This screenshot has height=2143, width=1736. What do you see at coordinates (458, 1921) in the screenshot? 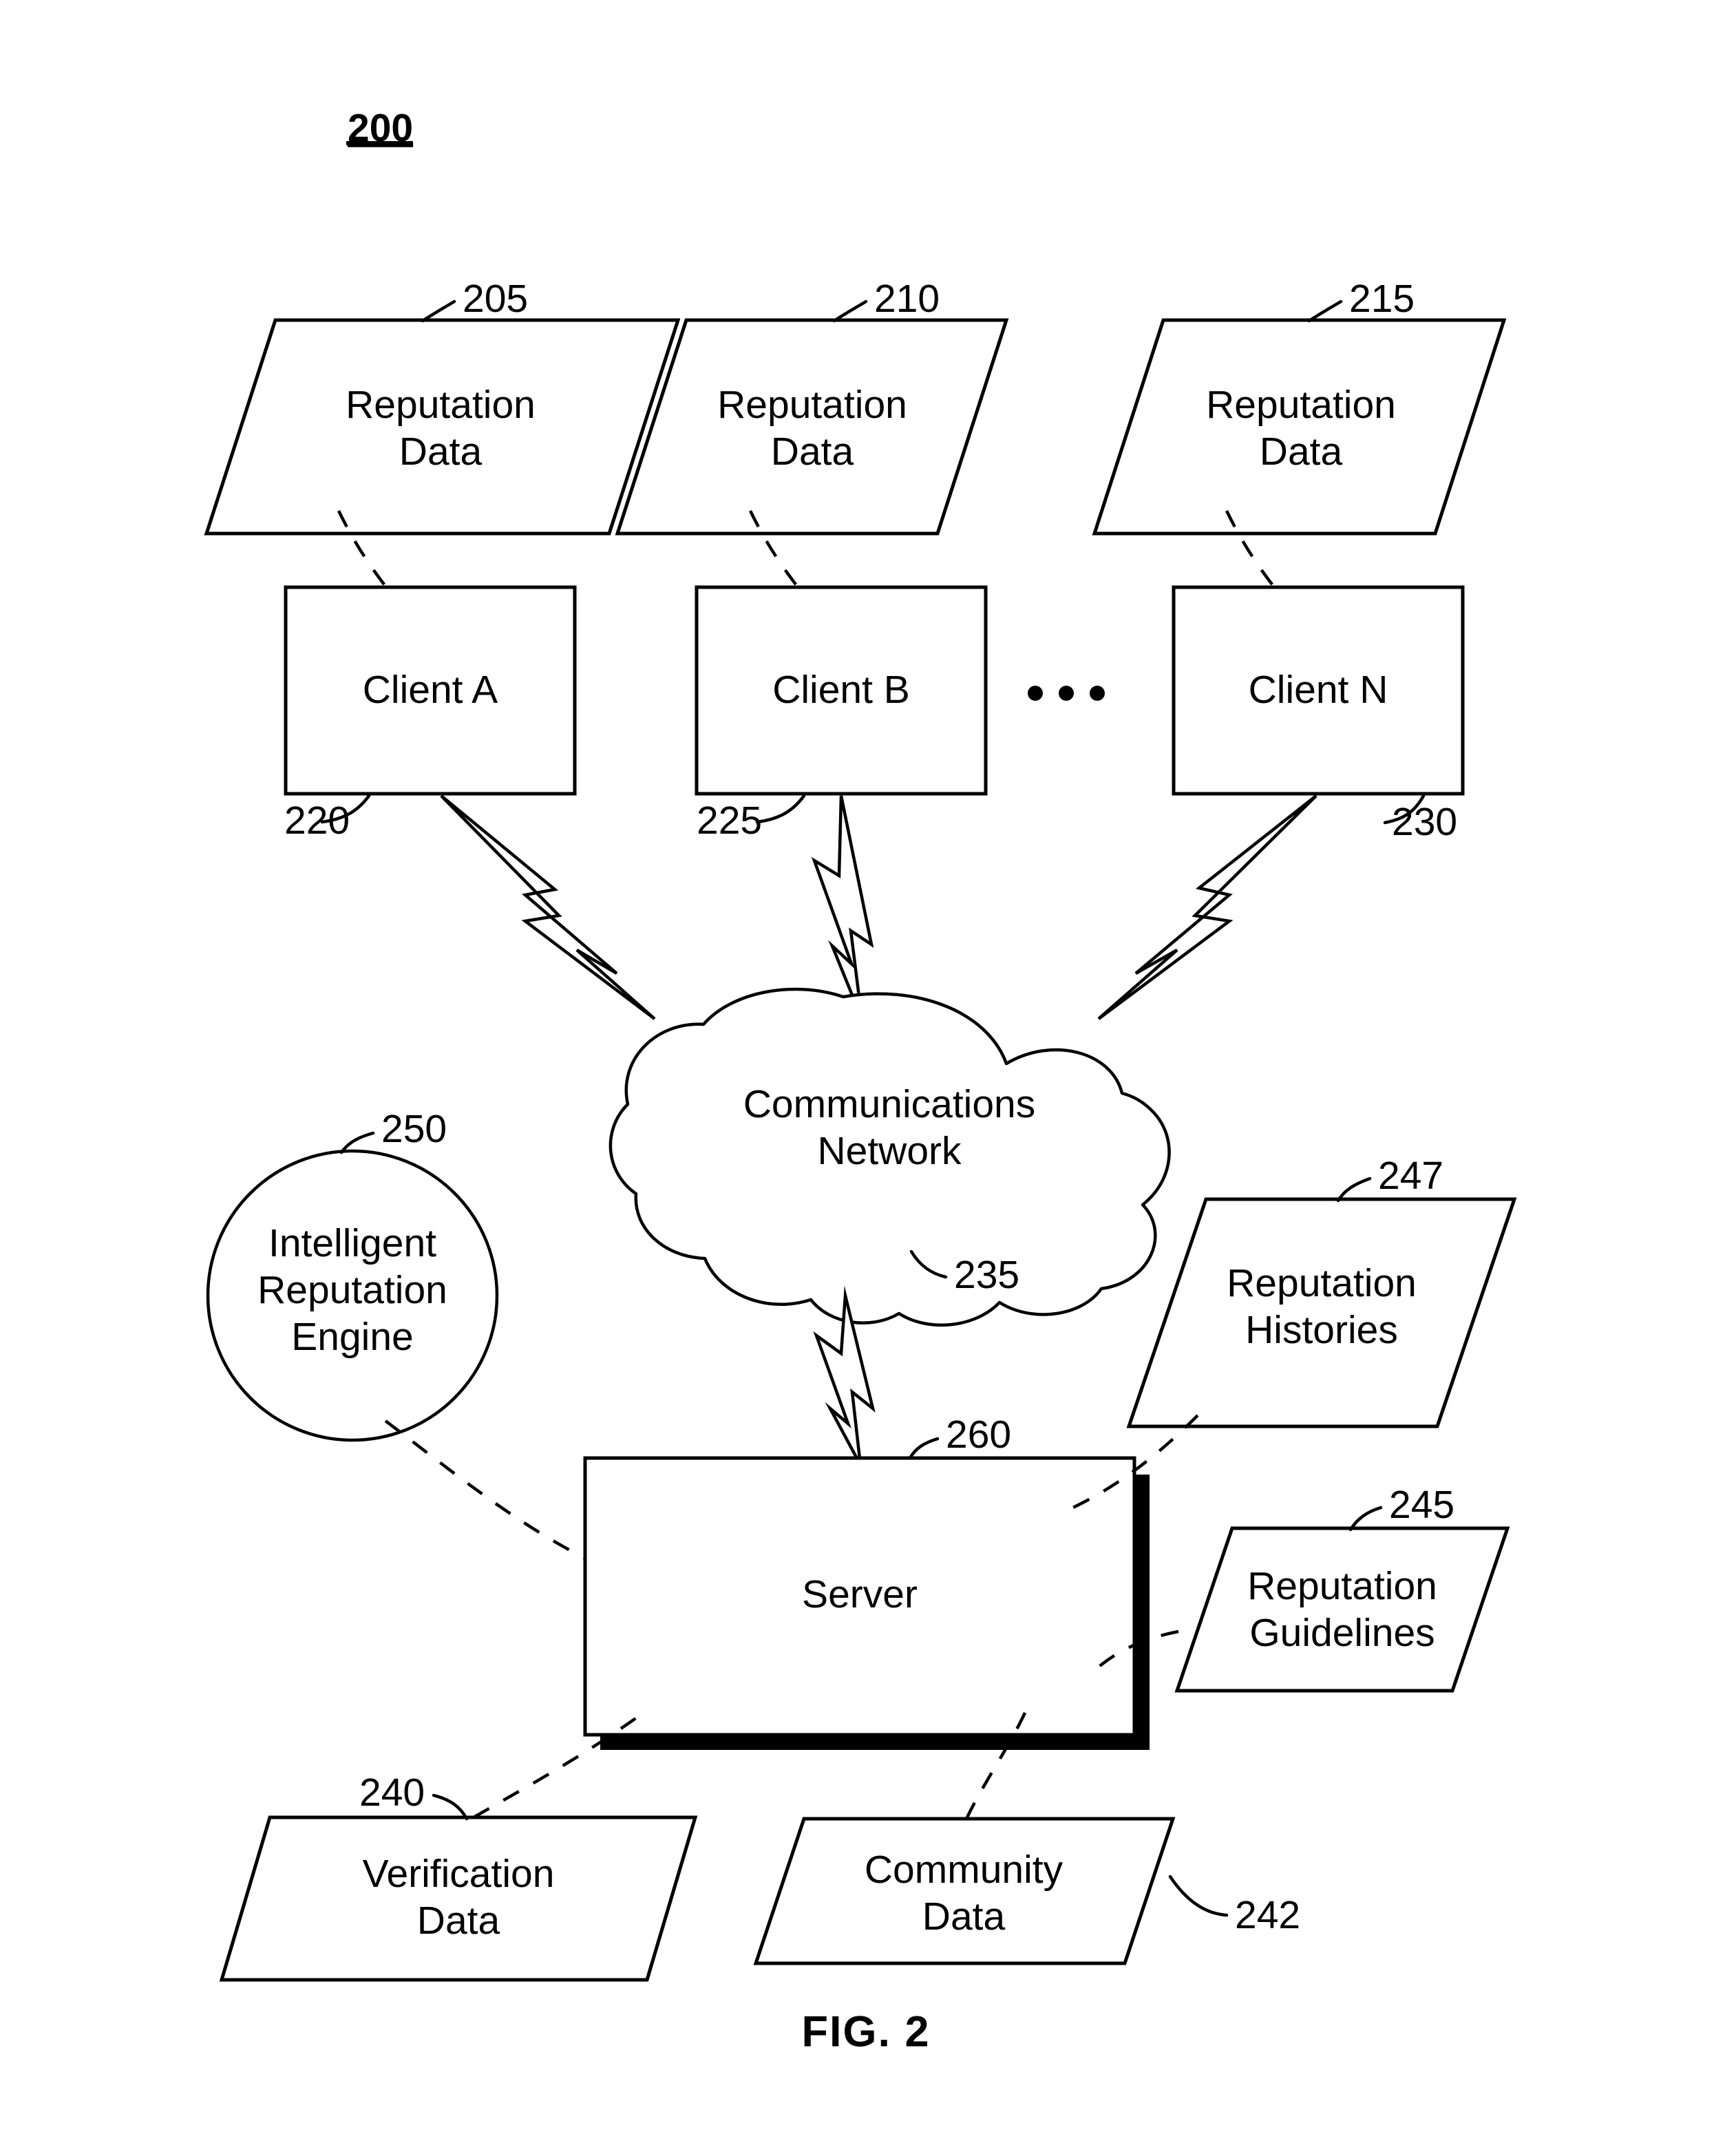
I see `verification-data-label-line2: Data` at bounding box center [458, 1921].